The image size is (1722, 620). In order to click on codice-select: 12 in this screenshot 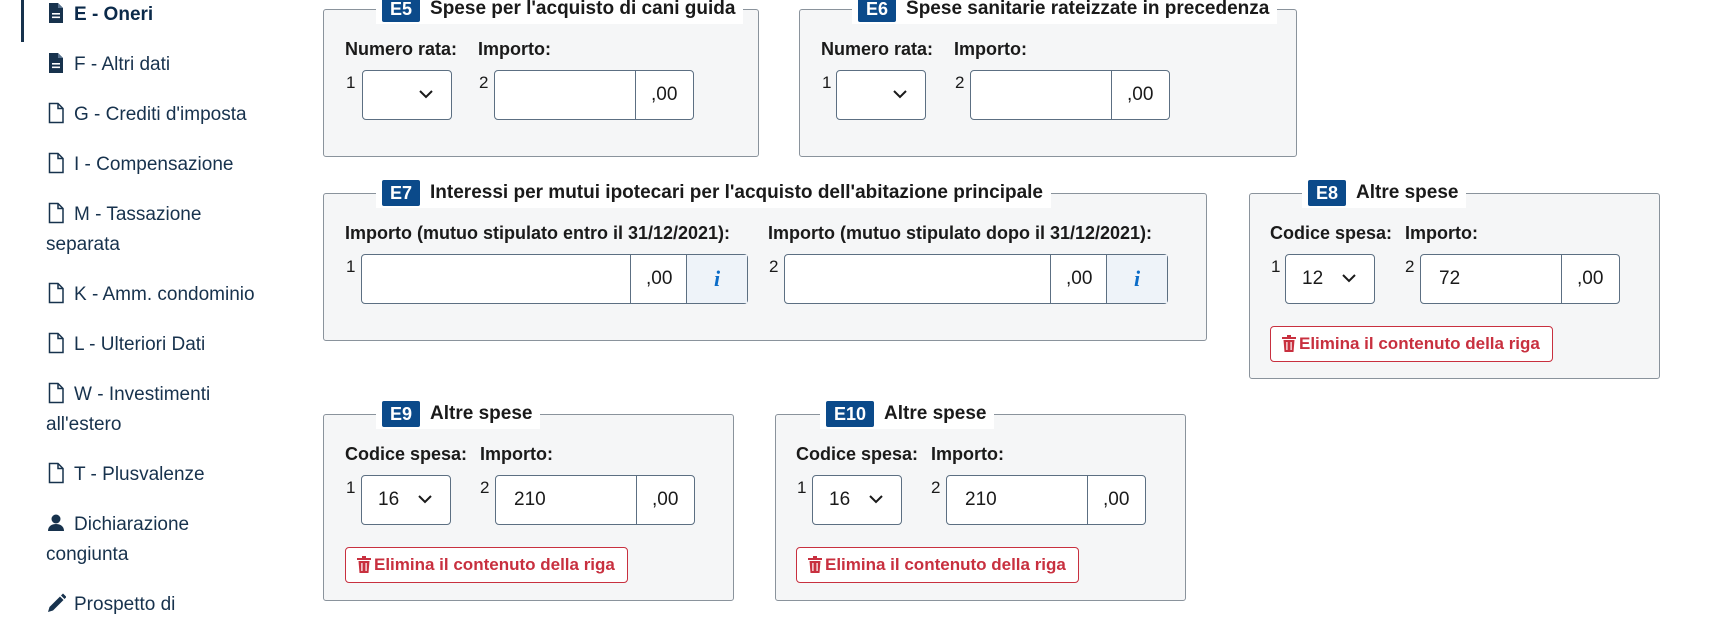, I will do `click(1330, 279)`.